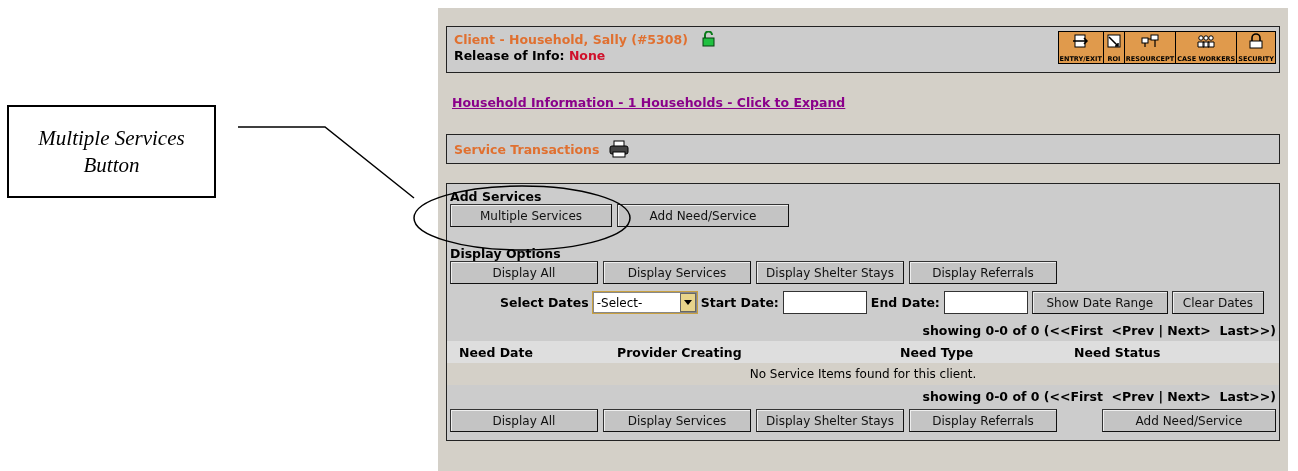 The width and height of the screenshot is (1298, 471). I want to click on column-header: Need Type, so click(937, 352).